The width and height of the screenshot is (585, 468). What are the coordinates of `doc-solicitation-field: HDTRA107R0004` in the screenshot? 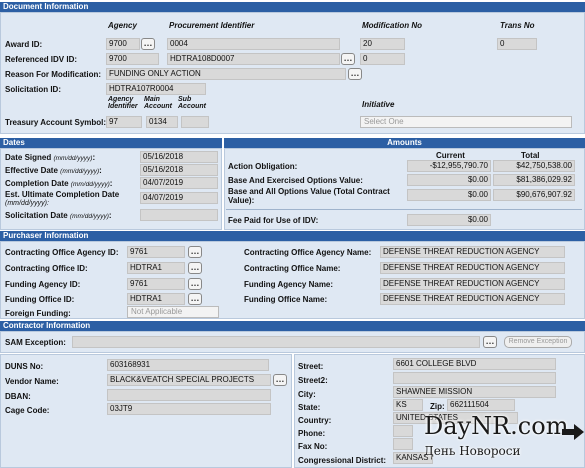 It's located at (156, 89).